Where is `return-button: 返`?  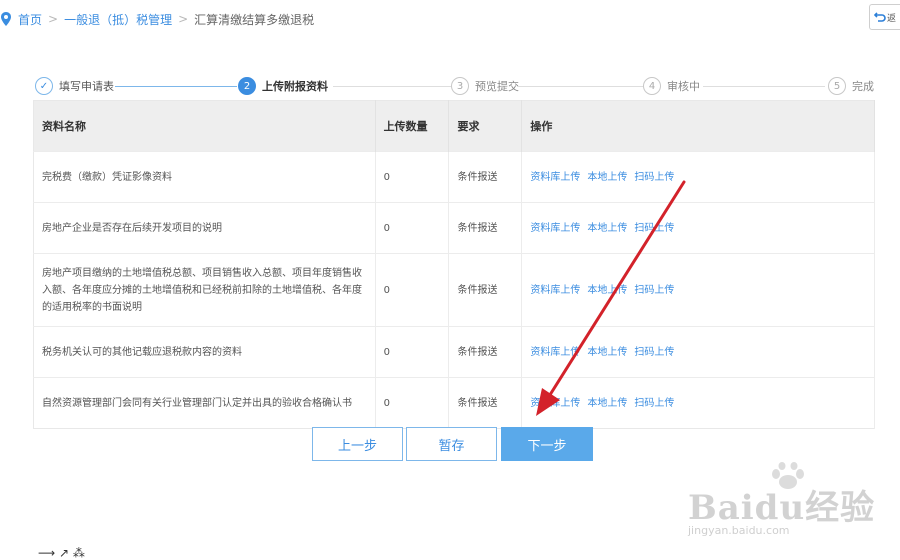 return-button: 返 is located at coordinates (884, 17).